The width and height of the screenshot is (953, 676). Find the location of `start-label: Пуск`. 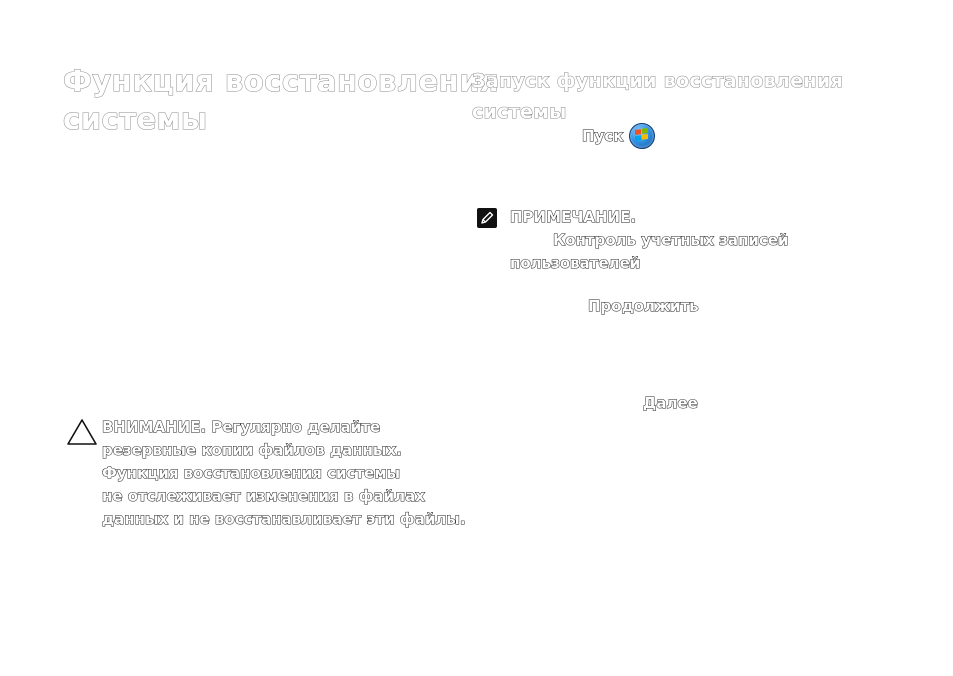

start-label: Пуск is located at coordinates (602, 136).